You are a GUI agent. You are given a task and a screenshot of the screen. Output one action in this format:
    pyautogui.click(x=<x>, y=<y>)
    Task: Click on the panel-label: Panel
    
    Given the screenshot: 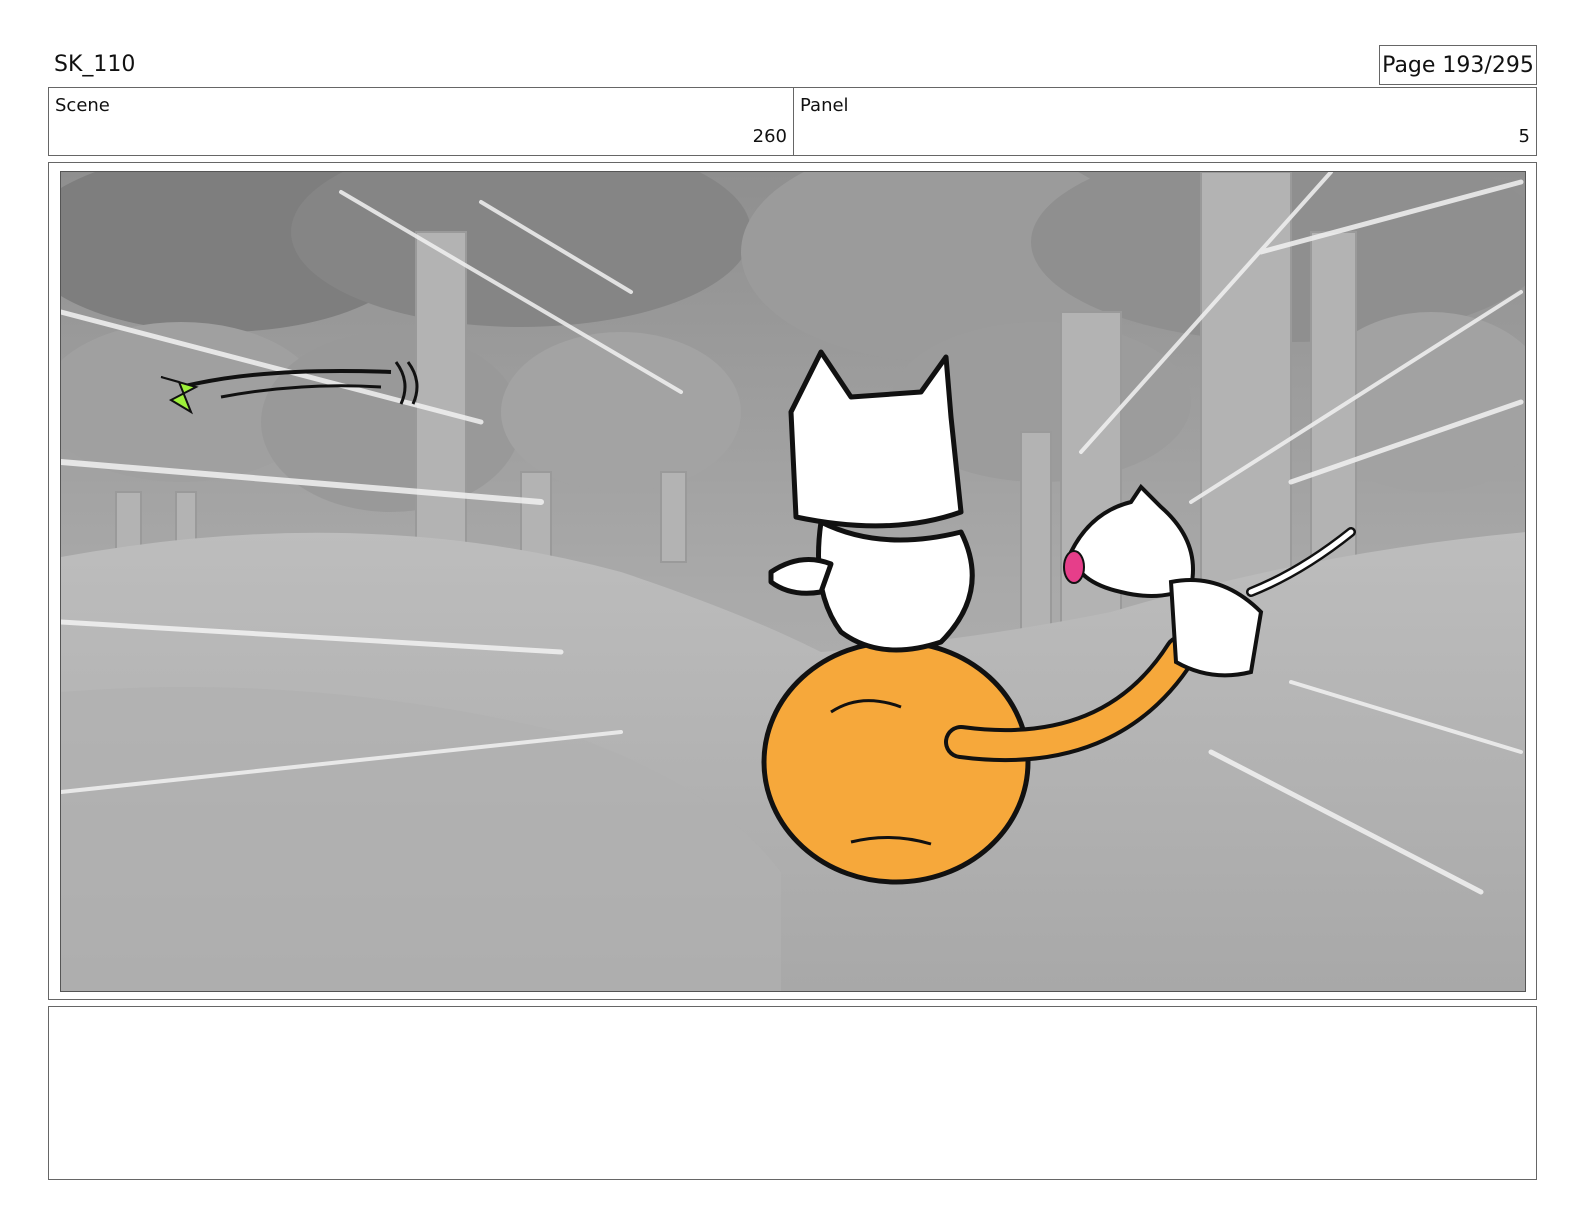 What is the action you would take?
    pyautogui.click(x=824, y=105)
    